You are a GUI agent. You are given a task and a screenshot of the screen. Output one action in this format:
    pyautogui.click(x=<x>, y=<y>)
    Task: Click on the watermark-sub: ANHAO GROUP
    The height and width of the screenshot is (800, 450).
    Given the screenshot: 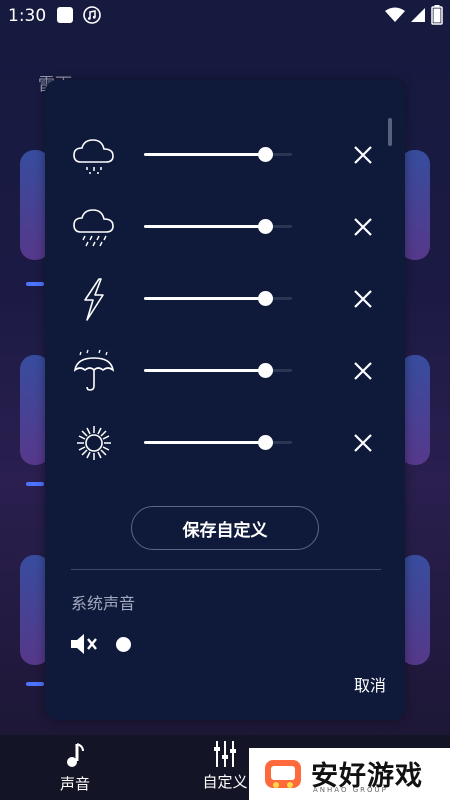 What is the action you would take?
    pyautogui.click(x=350, y=790)
    